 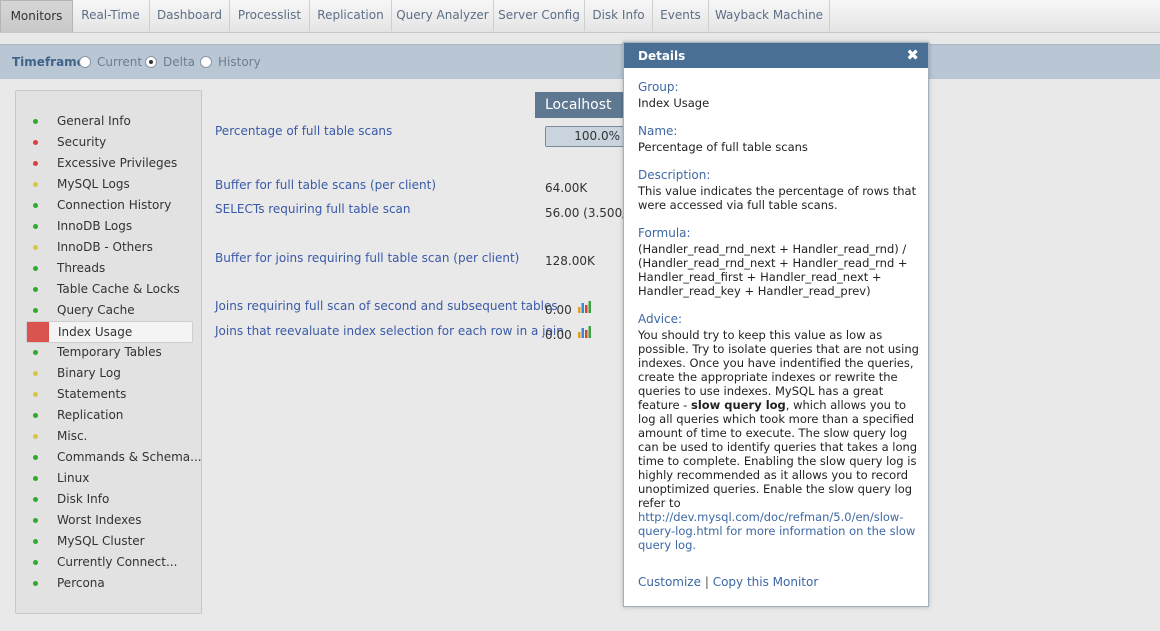 I want to click on sidebar-item: Statements, so click(x=108, y=394).